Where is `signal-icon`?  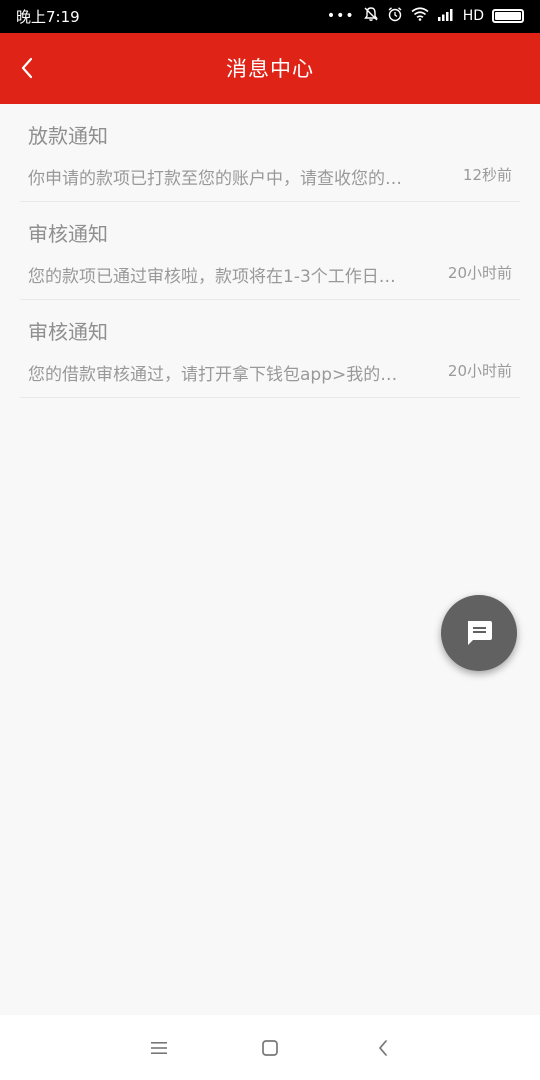
signal-icon is located at coordinates (446, 16).